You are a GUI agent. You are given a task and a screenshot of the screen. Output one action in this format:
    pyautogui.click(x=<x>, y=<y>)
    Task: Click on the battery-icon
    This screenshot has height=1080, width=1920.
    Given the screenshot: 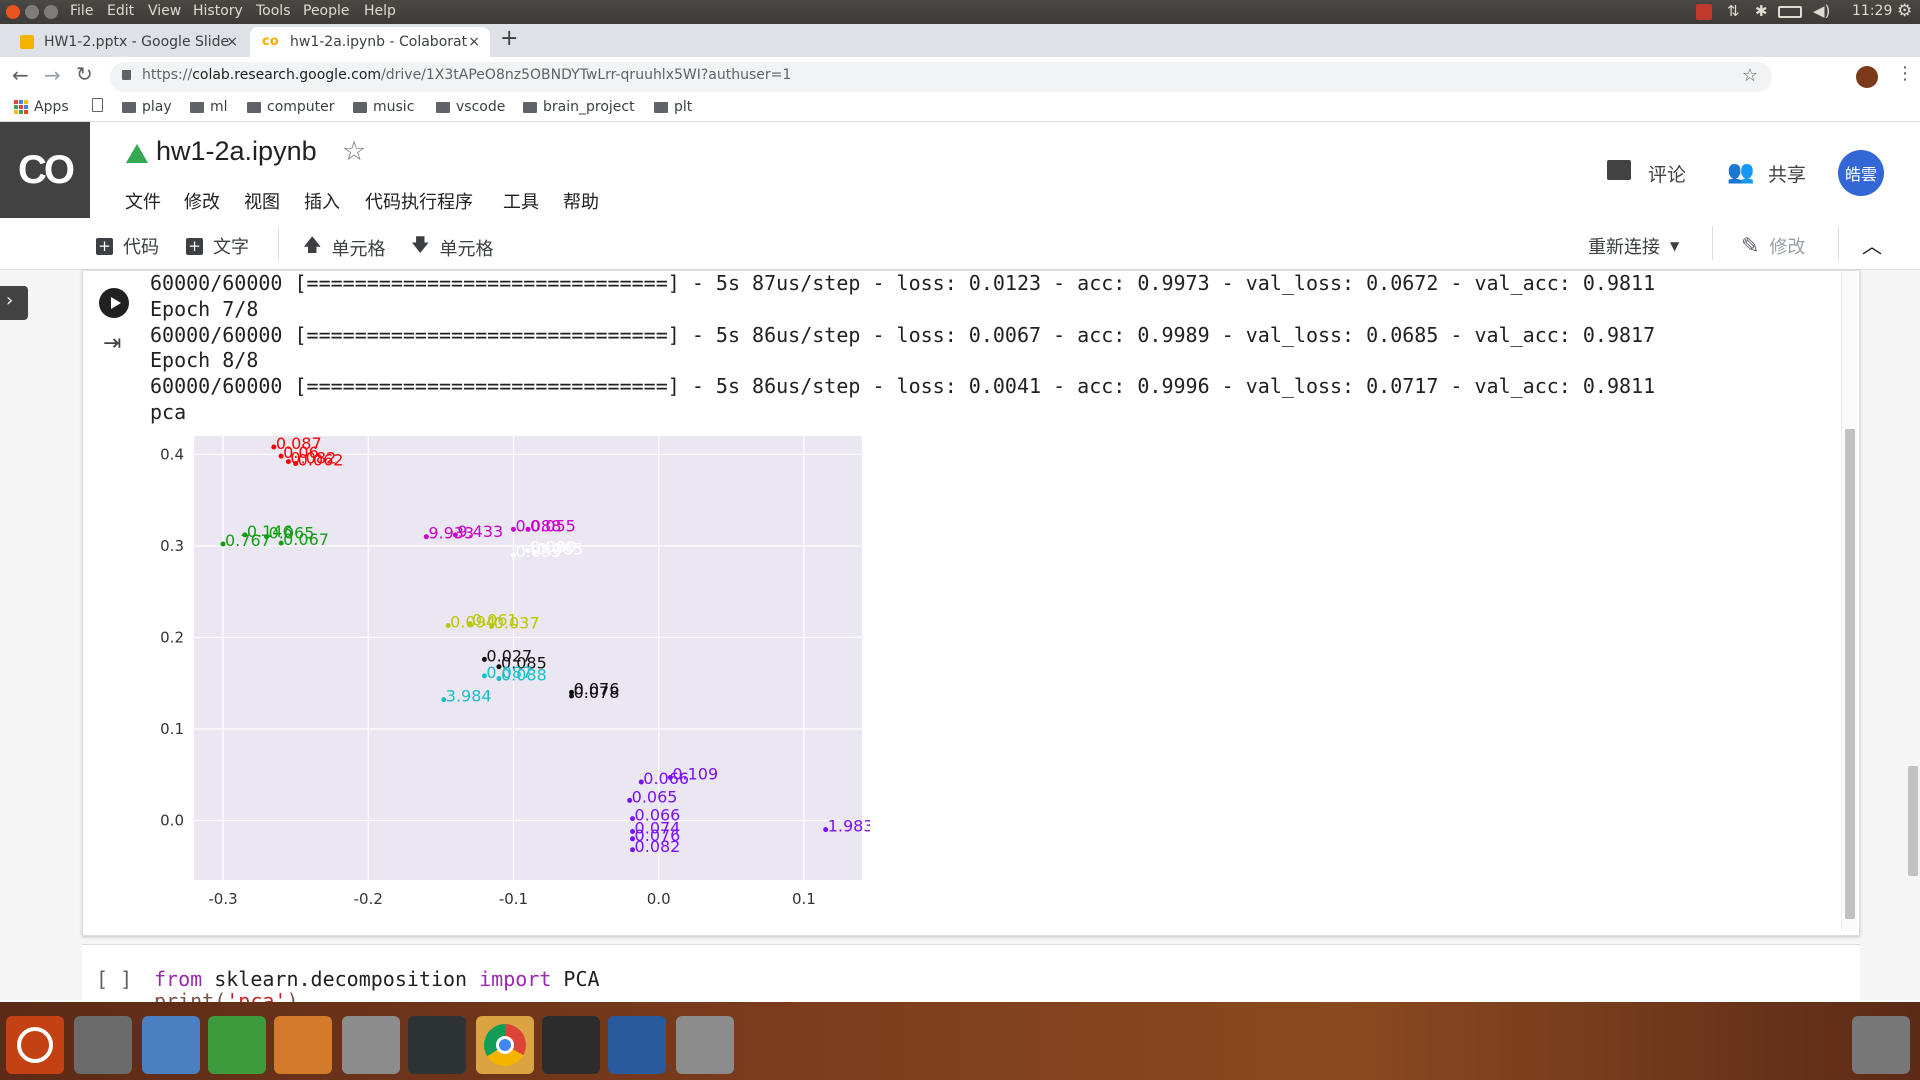 What is the action you would take?
    pyautogui.click(x=1790, y=12)
    